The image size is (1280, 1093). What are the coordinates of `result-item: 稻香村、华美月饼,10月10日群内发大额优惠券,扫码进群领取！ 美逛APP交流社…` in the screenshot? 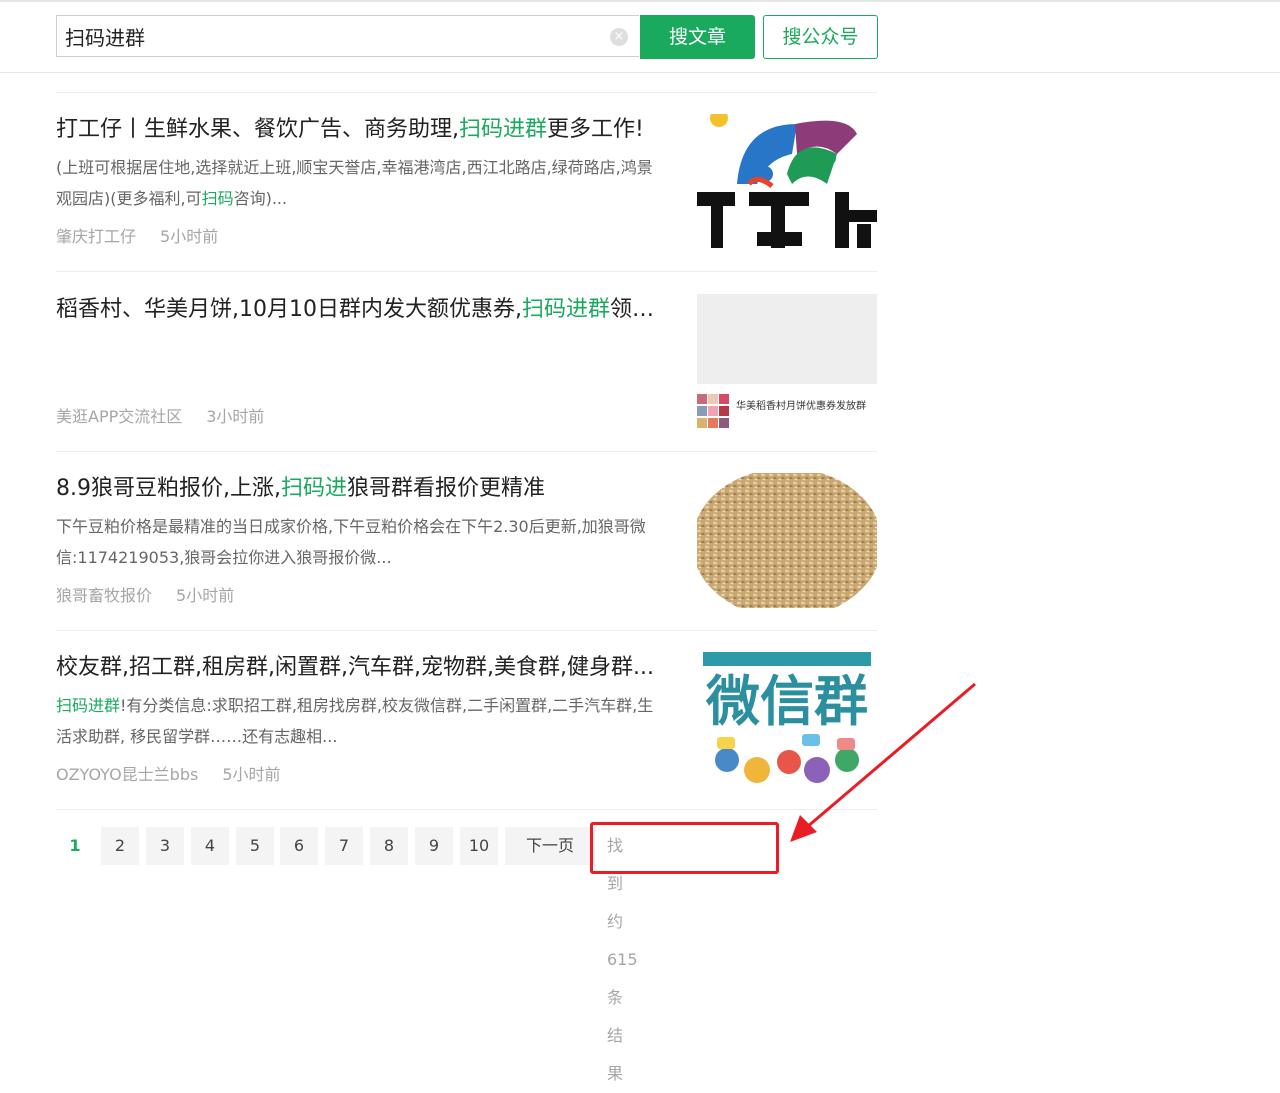 It's located at (466, 383).